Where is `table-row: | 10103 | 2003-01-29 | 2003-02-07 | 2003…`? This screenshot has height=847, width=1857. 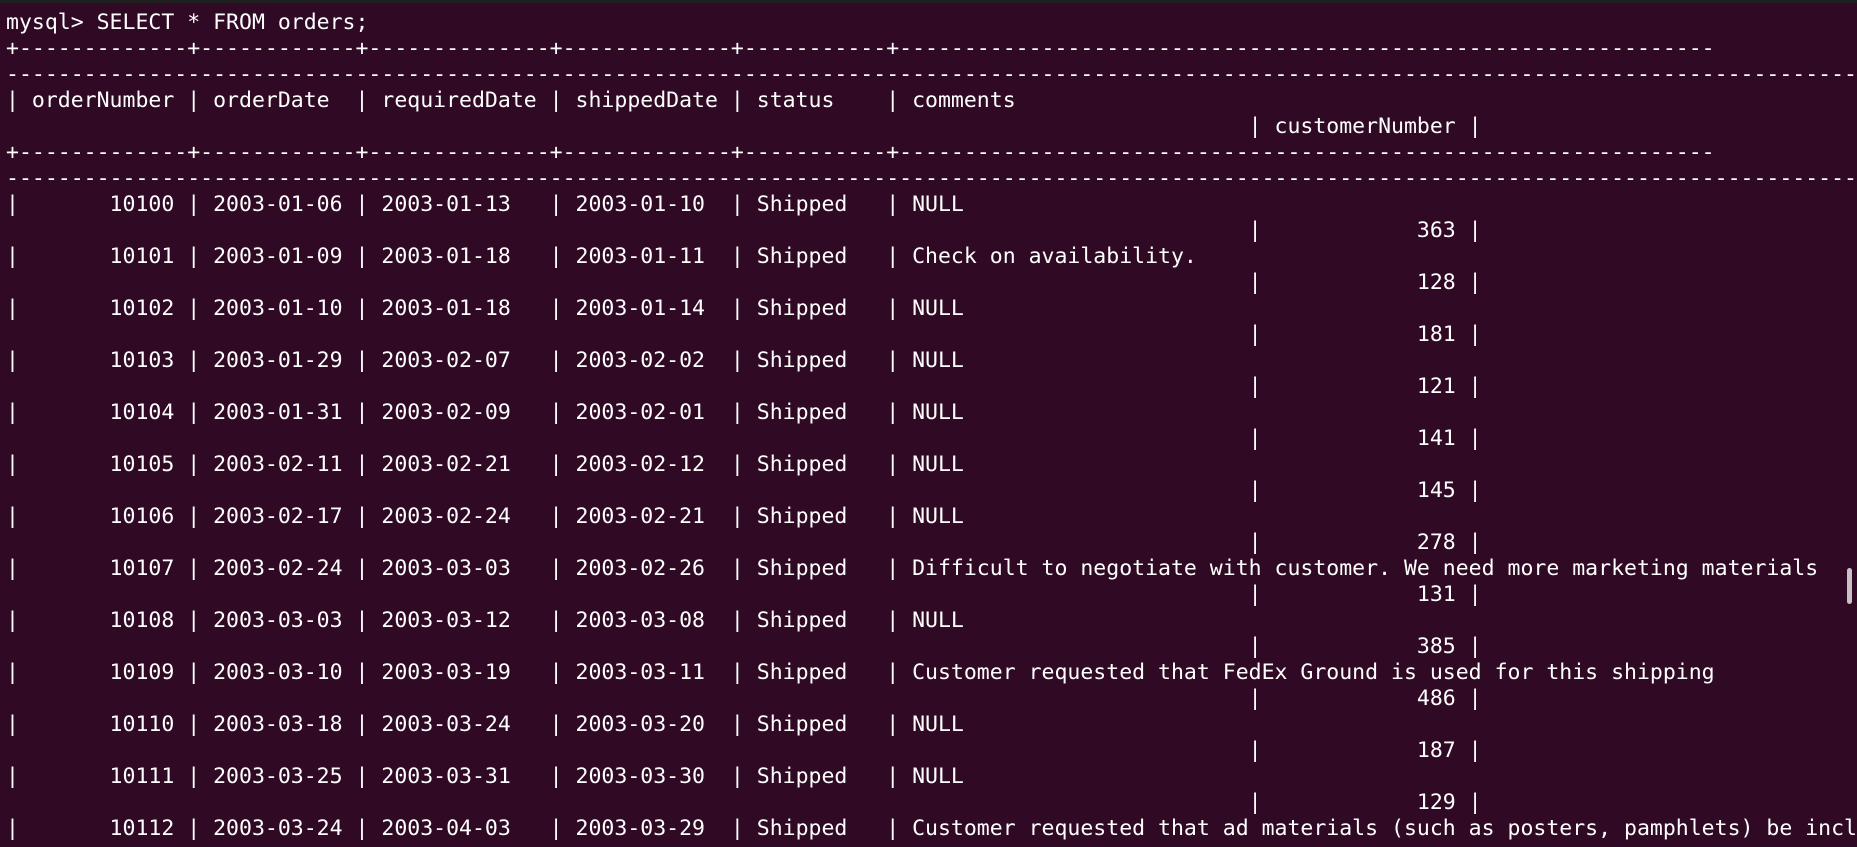 table-row: | 10103 | 2003-01-29 | 2003-02-07 | 2003… is located at coordinates (485, 360).